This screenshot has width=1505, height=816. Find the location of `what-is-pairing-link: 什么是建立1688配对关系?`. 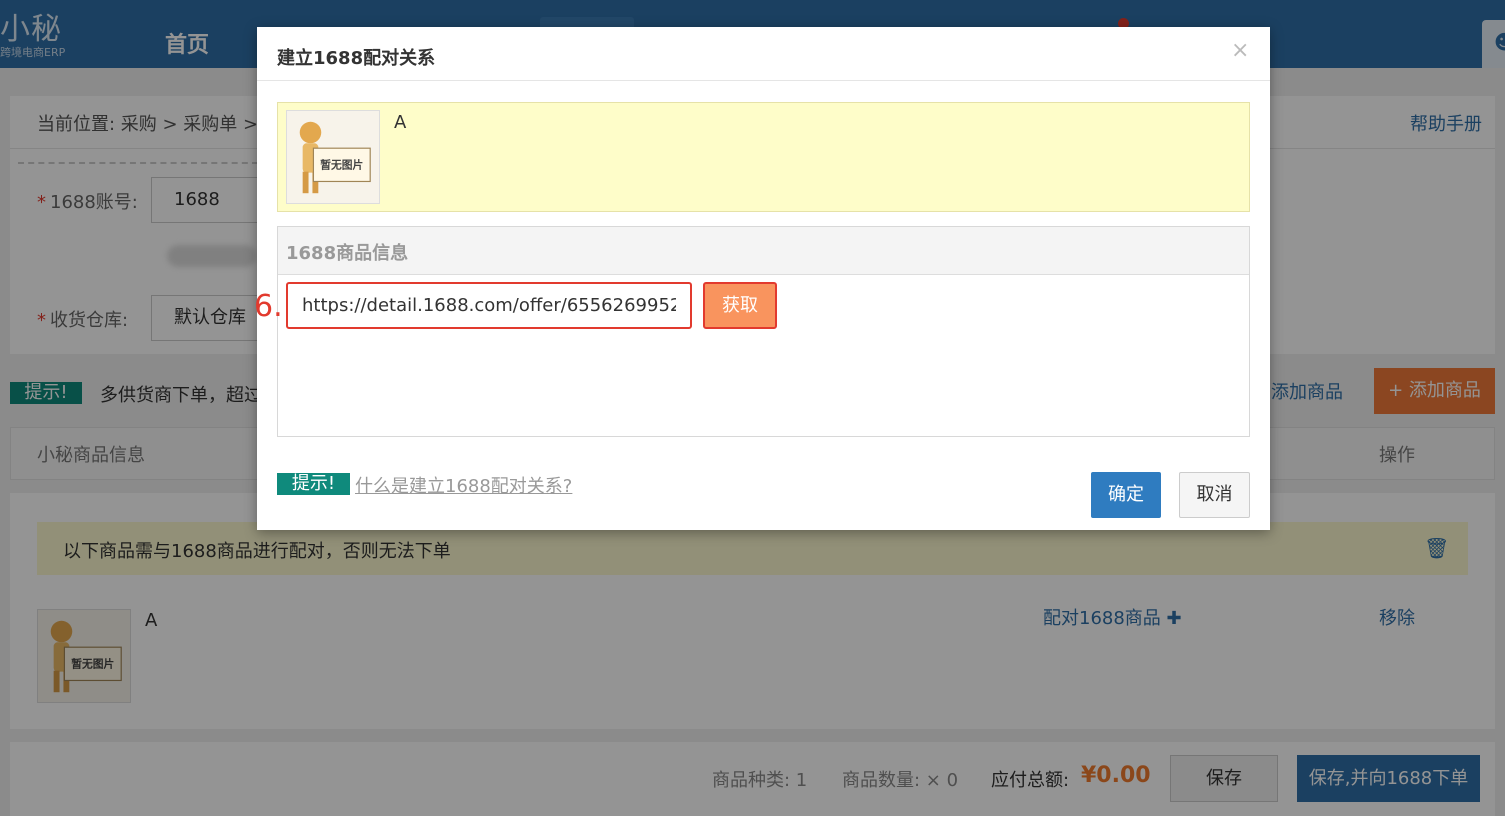

what-is-pairing-link: 什么是建立1688配对关系? is located at coordinates (463, 485).